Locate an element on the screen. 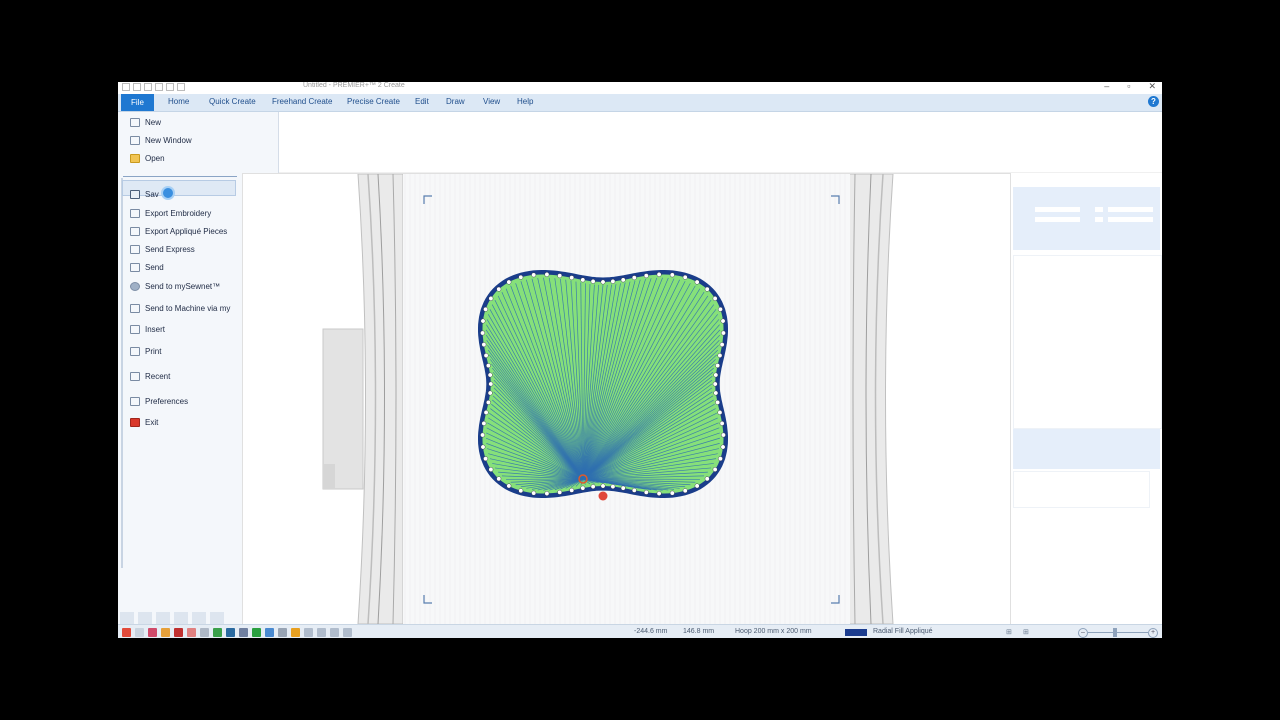 This screenshot has width=1280, height=720. menu-item-label: Print is located at coordinates (153, 351).